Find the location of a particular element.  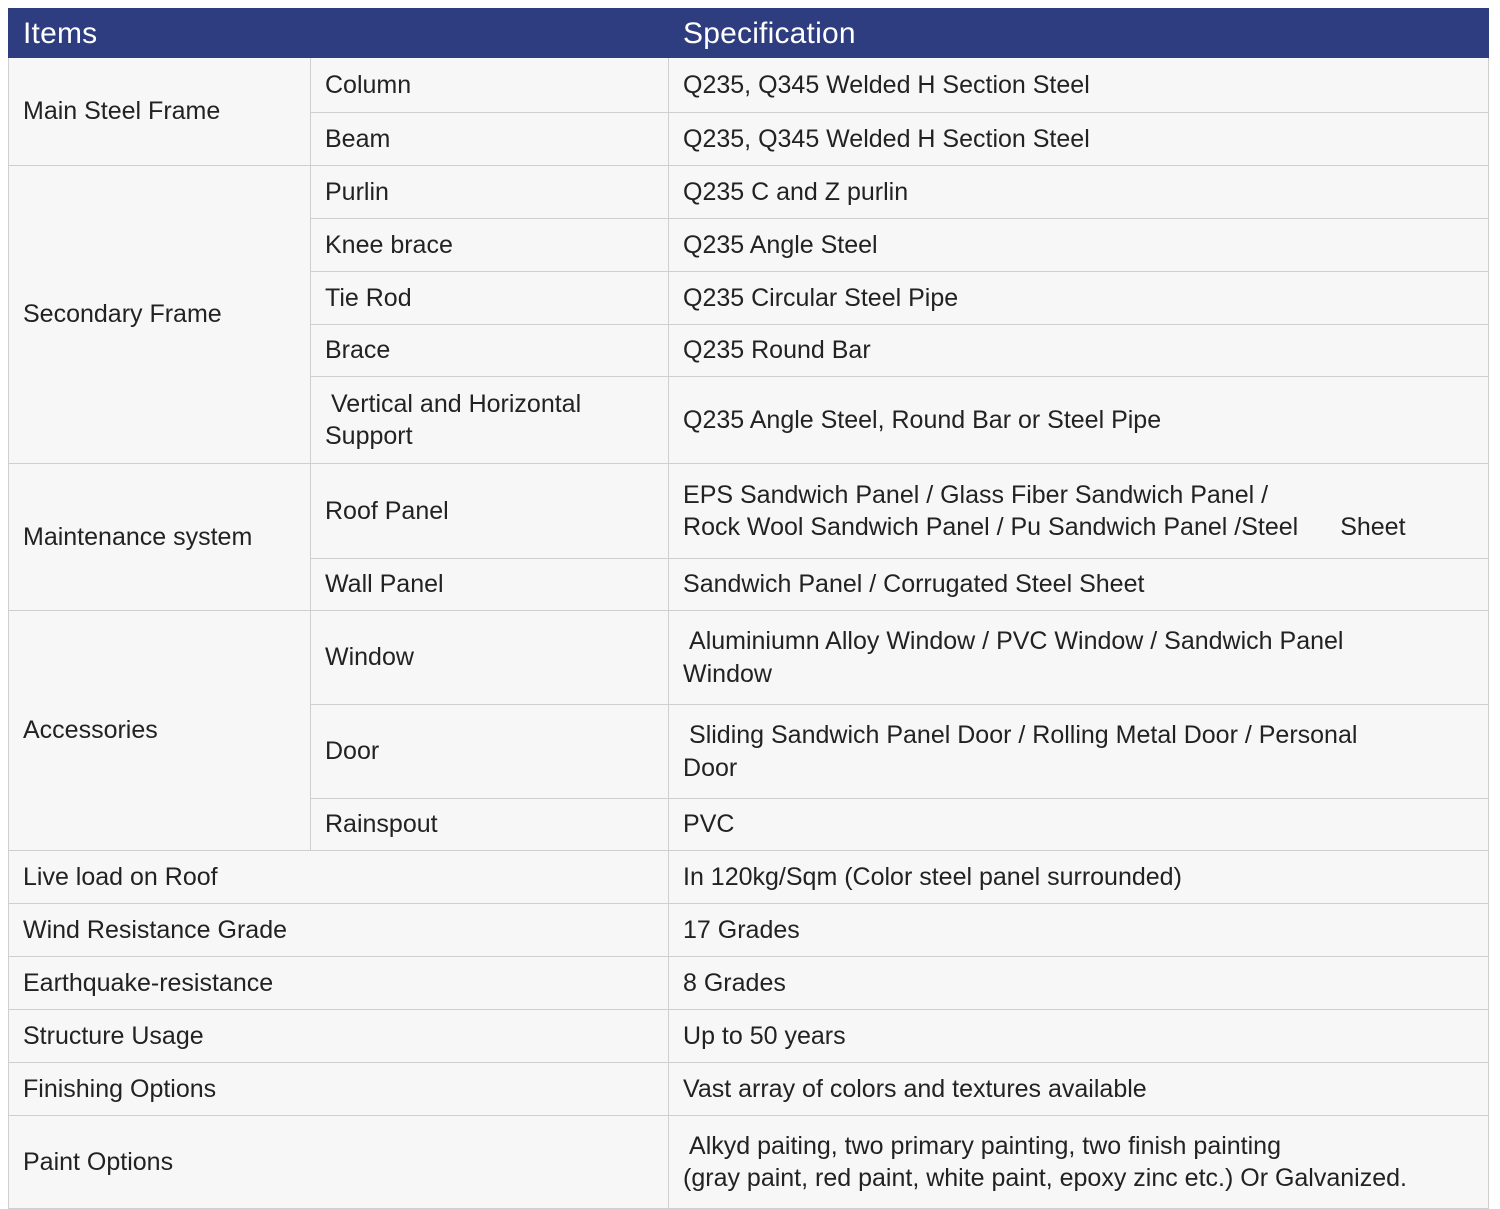

spec-value-wall-panel: Sandwich Panel / Corrugated Steel Sheet is located at coordinates (1079, 584).